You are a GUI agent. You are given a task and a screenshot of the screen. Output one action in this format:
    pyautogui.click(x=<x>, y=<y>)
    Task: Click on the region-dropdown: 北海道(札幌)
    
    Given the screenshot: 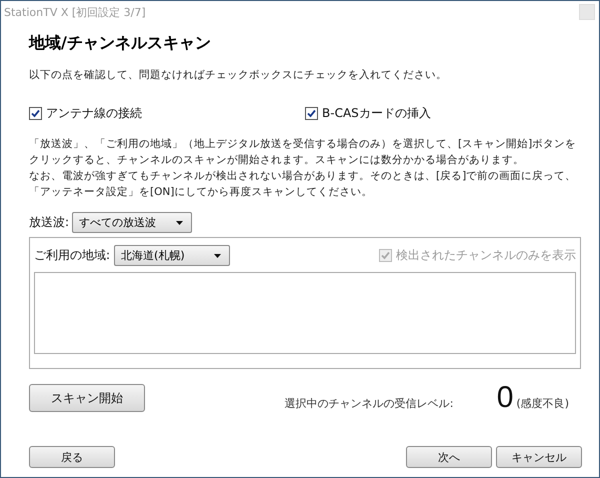 What is the action you would take?
    pyautogui.click(x=172, y=255)
    